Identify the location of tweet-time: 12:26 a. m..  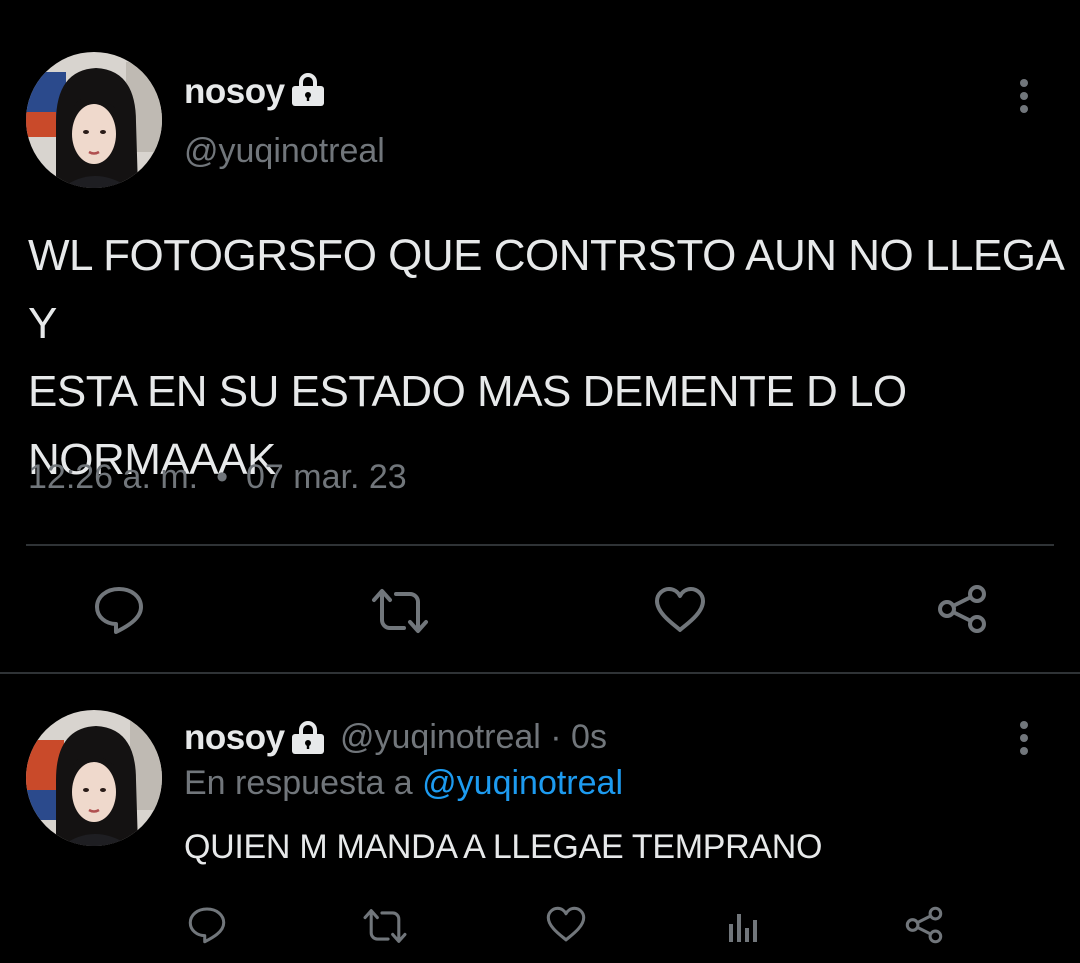
(113, 477).